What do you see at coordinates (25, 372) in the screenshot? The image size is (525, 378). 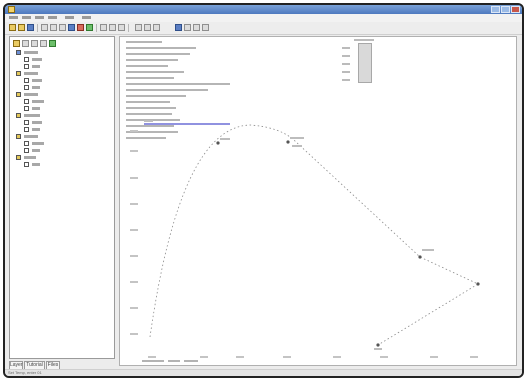 I see `status-text: Set Temp, enter 01` at bounding box center [25, 372].